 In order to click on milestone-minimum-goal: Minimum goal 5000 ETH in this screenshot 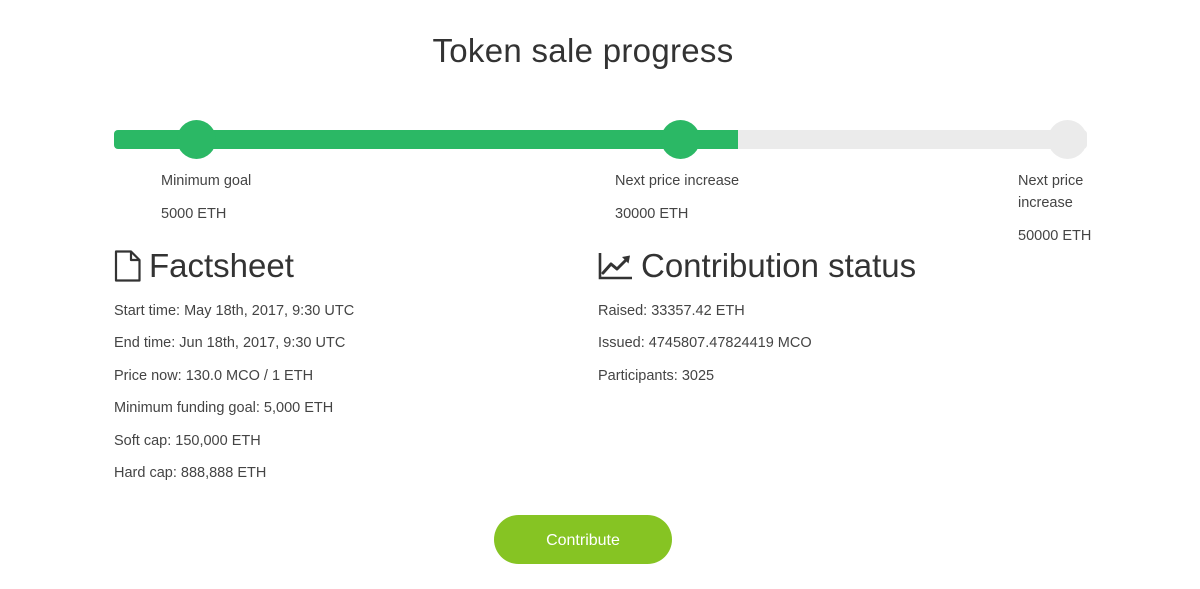, I will do `click(261, 197)`.